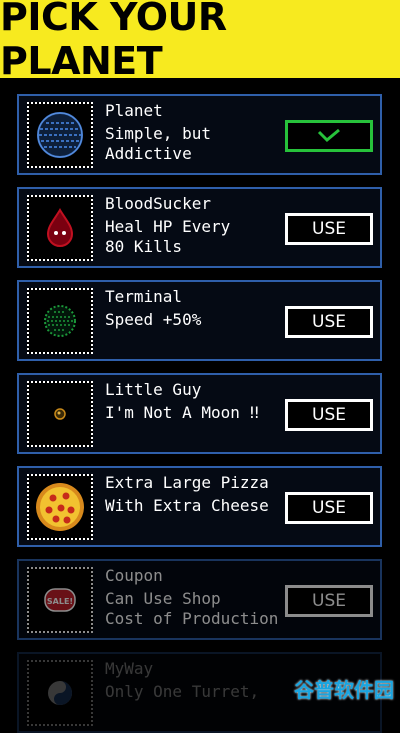 The image size is (400, 733). What do you see at coordinates (168, 236) in the screenshot?
I see `planet-description: Heal HP Every 80 Kills` at bounding box center [168, 236].